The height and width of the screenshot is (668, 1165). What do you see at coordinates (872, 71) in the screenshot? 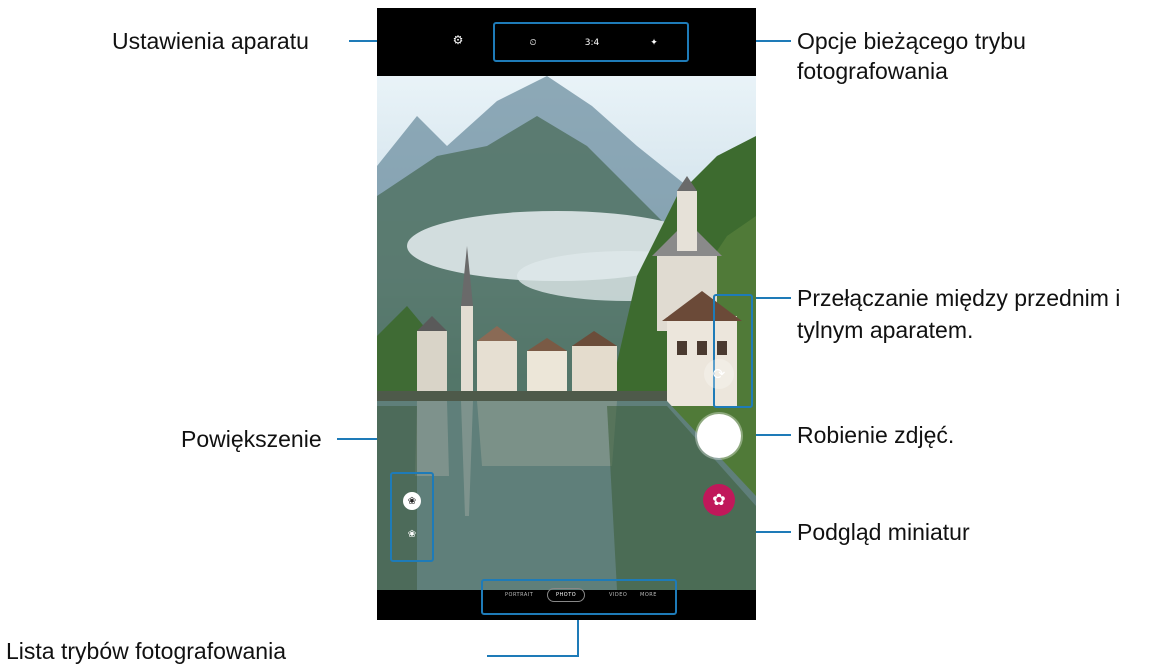
I see `options-label-line2: fotografowania` at bounding box center [872, 71].